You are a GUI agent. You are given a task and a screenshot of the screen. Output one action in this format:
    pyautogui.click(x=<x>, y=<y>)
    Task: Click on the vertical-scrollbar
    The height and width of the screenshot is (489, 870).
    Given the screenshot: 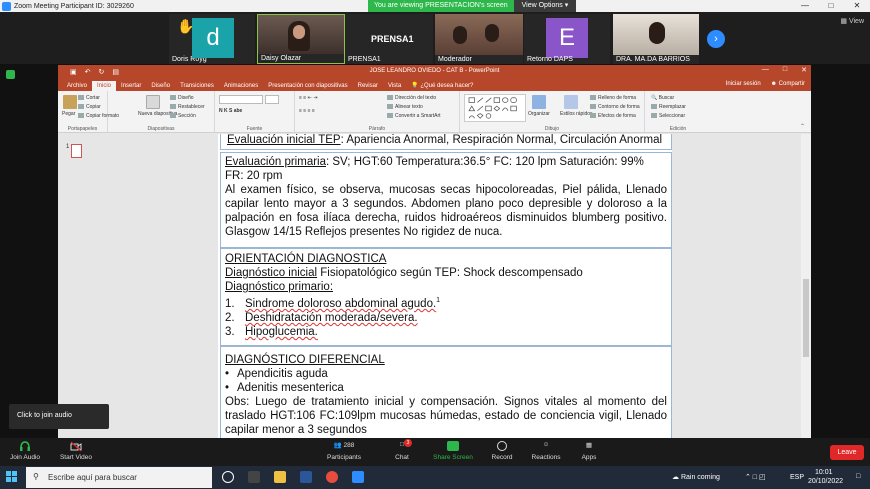 What is the action you would take?
    pyautogui.click(x=806, y=286)
    